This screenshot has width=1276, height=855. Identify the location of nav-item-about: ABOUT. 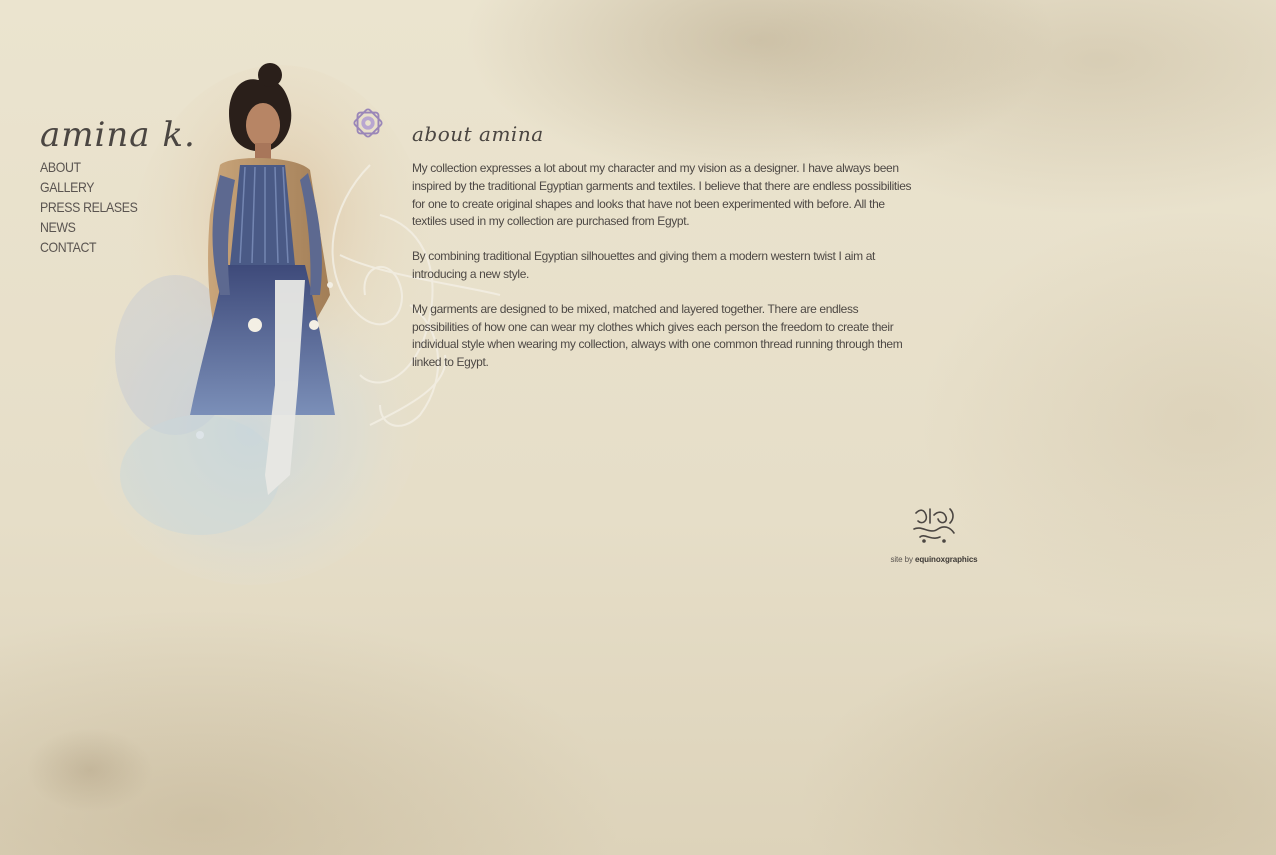
(88, 168).